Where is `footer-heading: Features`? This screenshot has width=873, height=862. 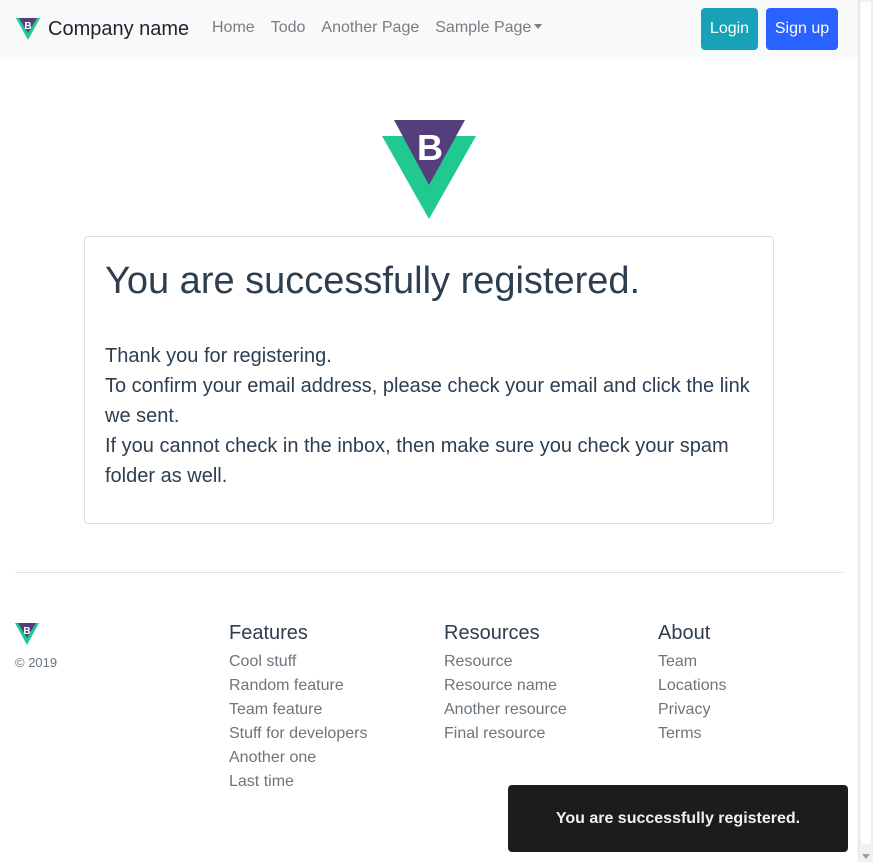 footer-heading: Features is located at coordinates (268, 633).